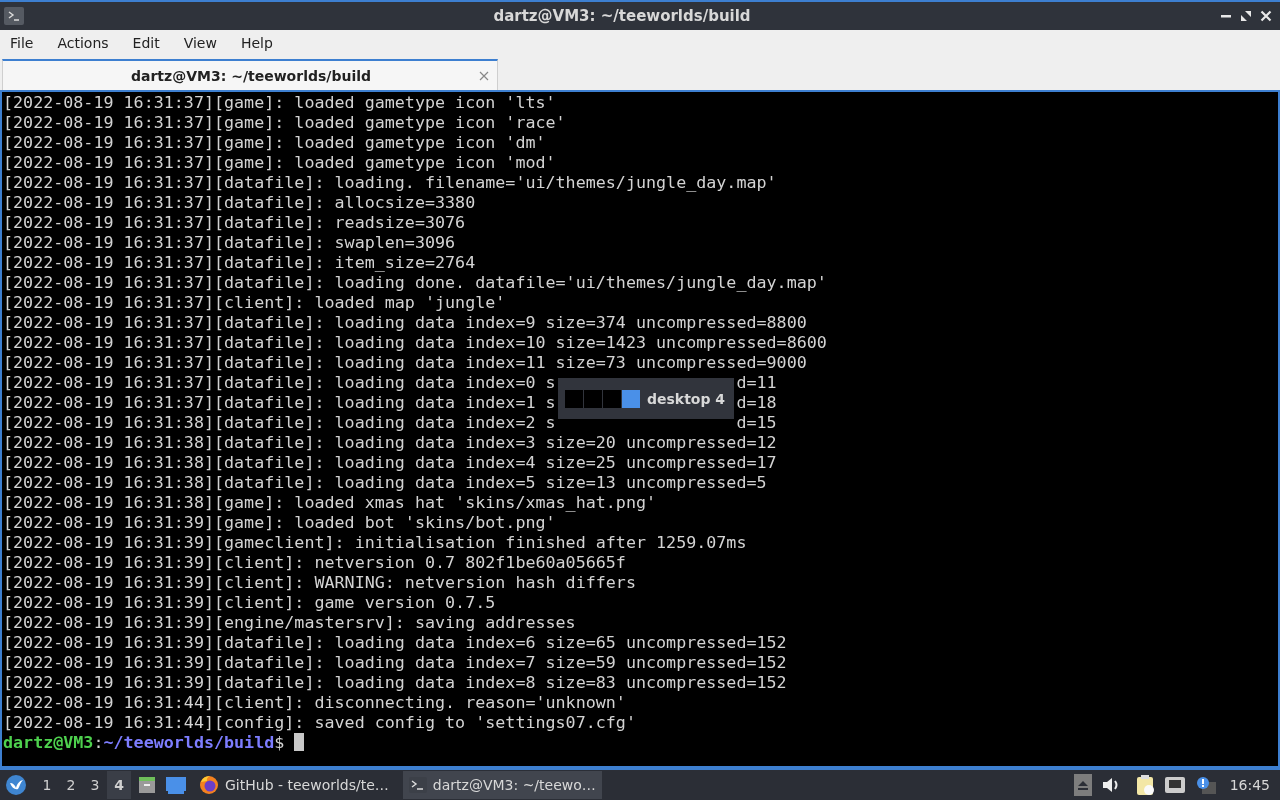  I want to click on log-line: [2022-08-19 16:31:37][datafile]: item_size=2764, so click(239, 262).